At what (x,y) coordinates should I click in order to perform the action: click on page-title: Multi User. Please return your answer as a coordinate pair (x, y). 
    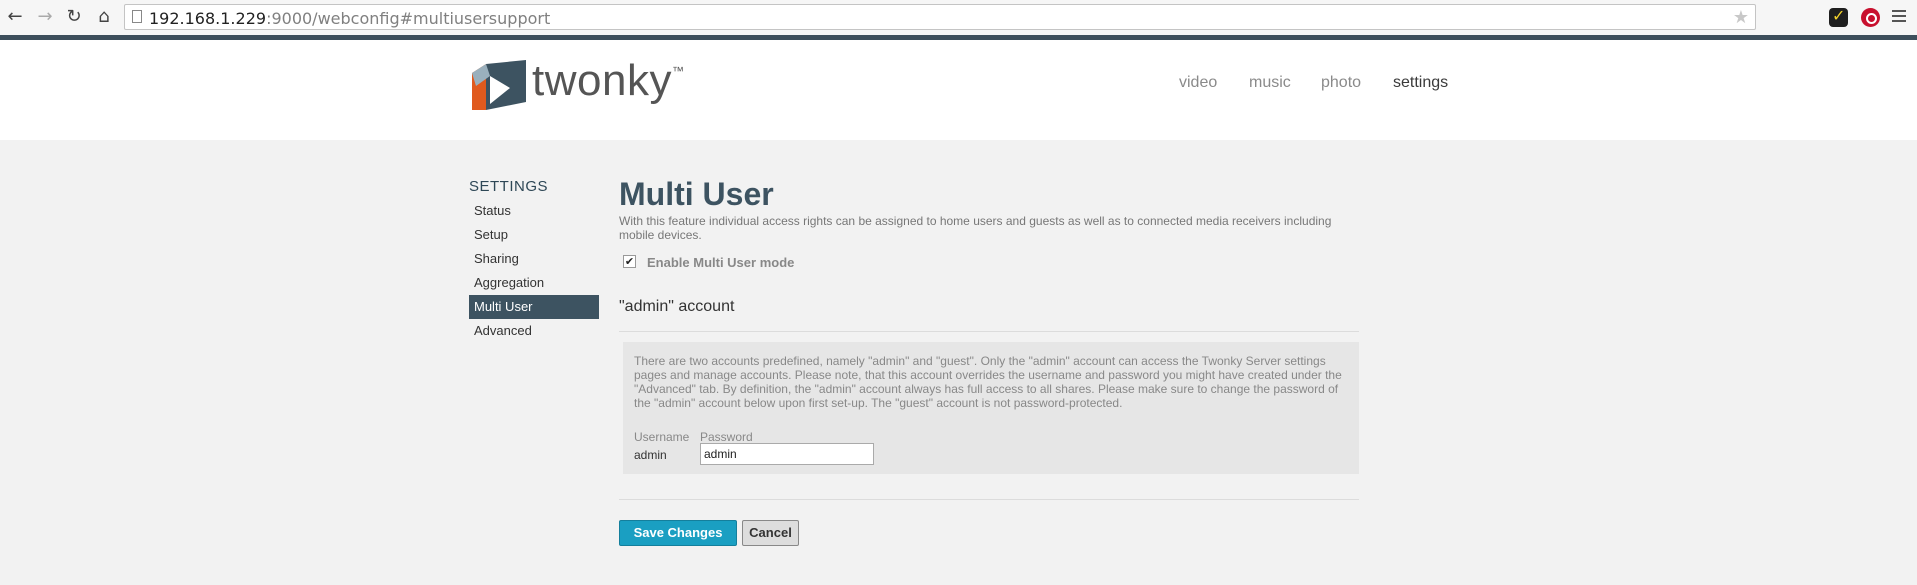
    Looking at the image, I should click on (696, 194).